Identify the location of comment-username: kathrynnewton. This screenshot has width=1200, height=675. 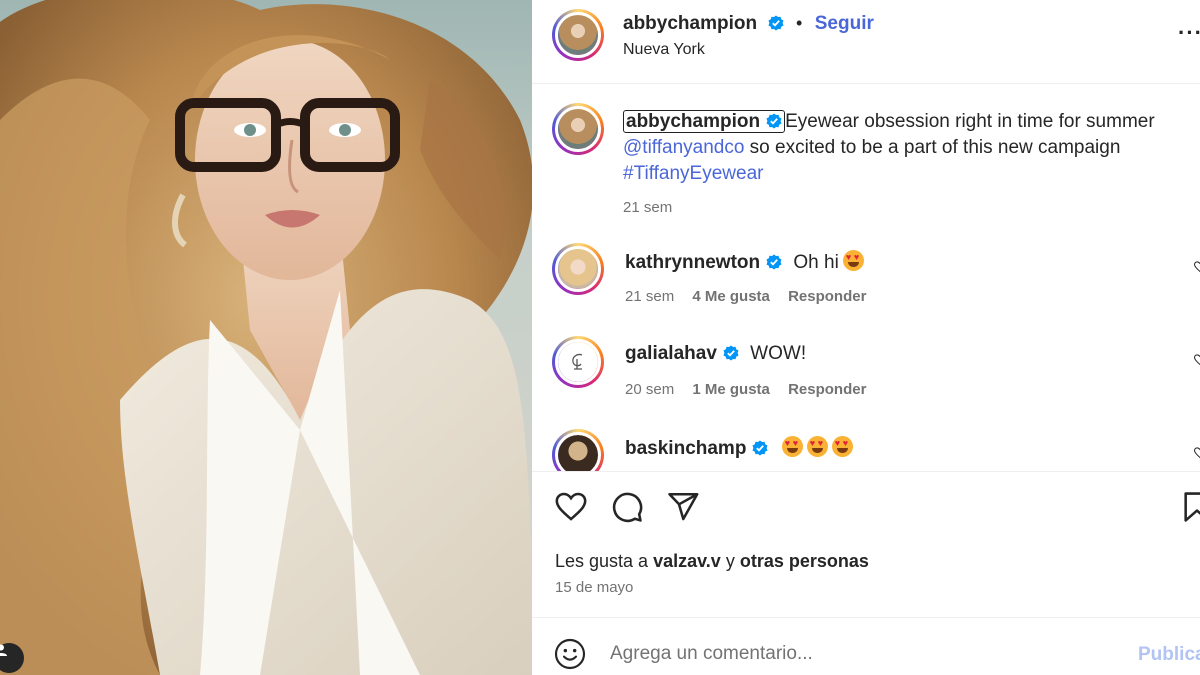
(692, 262).